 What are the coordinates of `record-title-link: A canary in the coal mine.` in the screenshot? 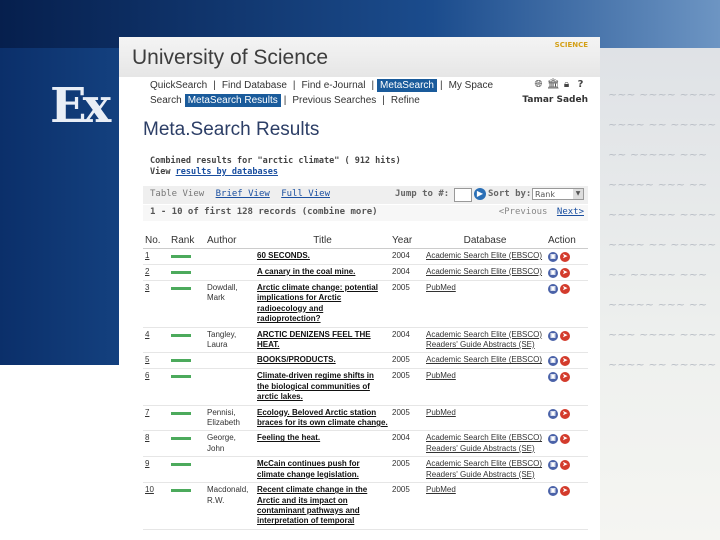 It's located at (306, 271).